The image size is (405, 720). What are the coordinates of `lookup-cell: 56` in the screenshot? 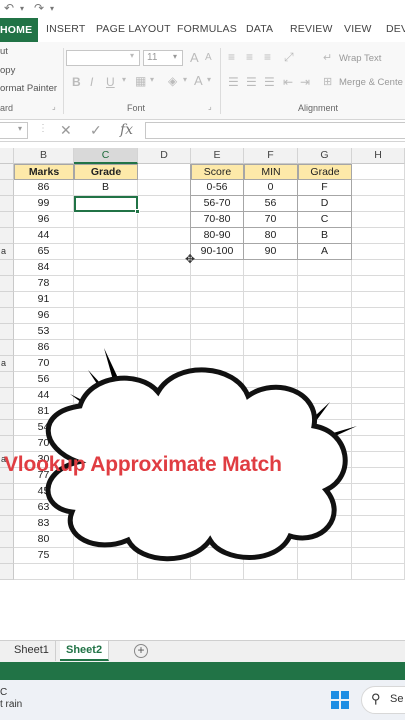 It's located at (271, 204).